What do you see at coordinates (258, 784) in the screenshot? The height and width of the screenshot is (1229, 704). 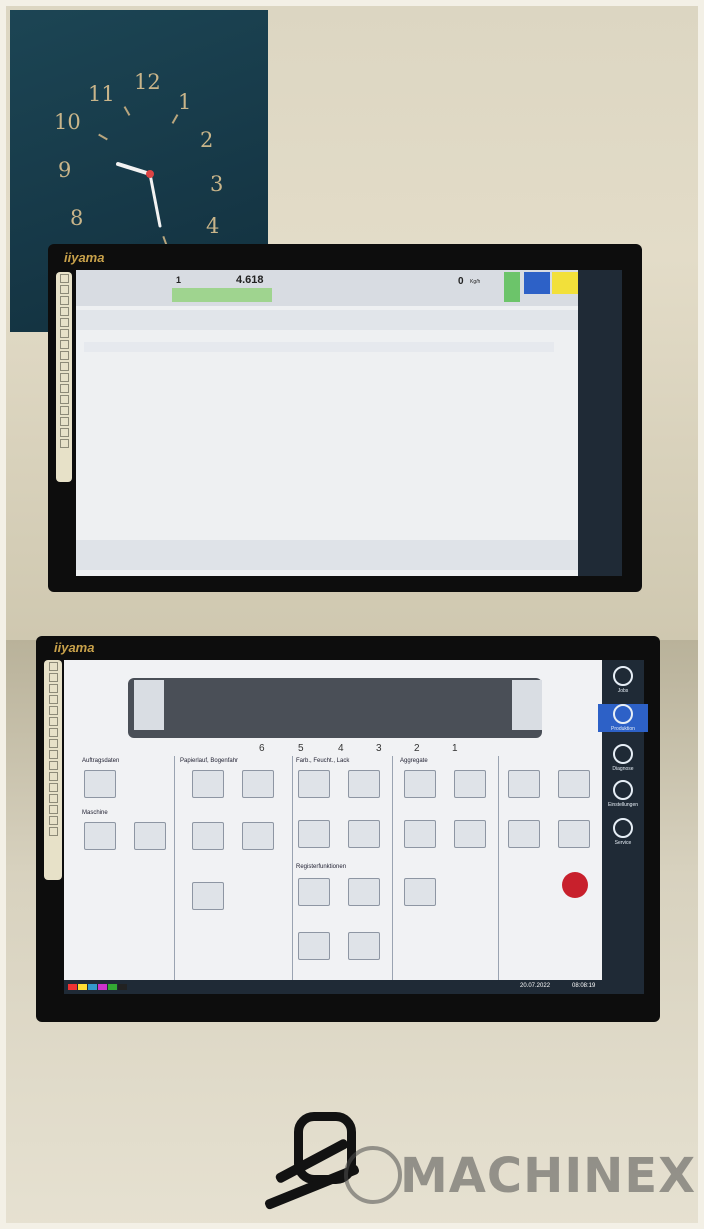 I see `delivery-tile` at bounding box center [258, 784].